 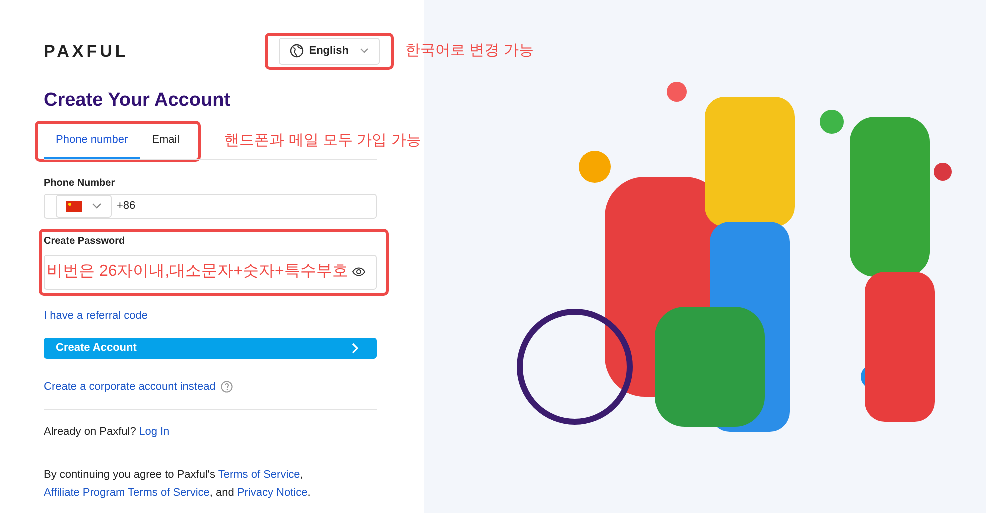 What do you see at coordinates (96, 316) in the screenshot?
I see `referral-link: I have a referral code` at bounding box center [96, 316].